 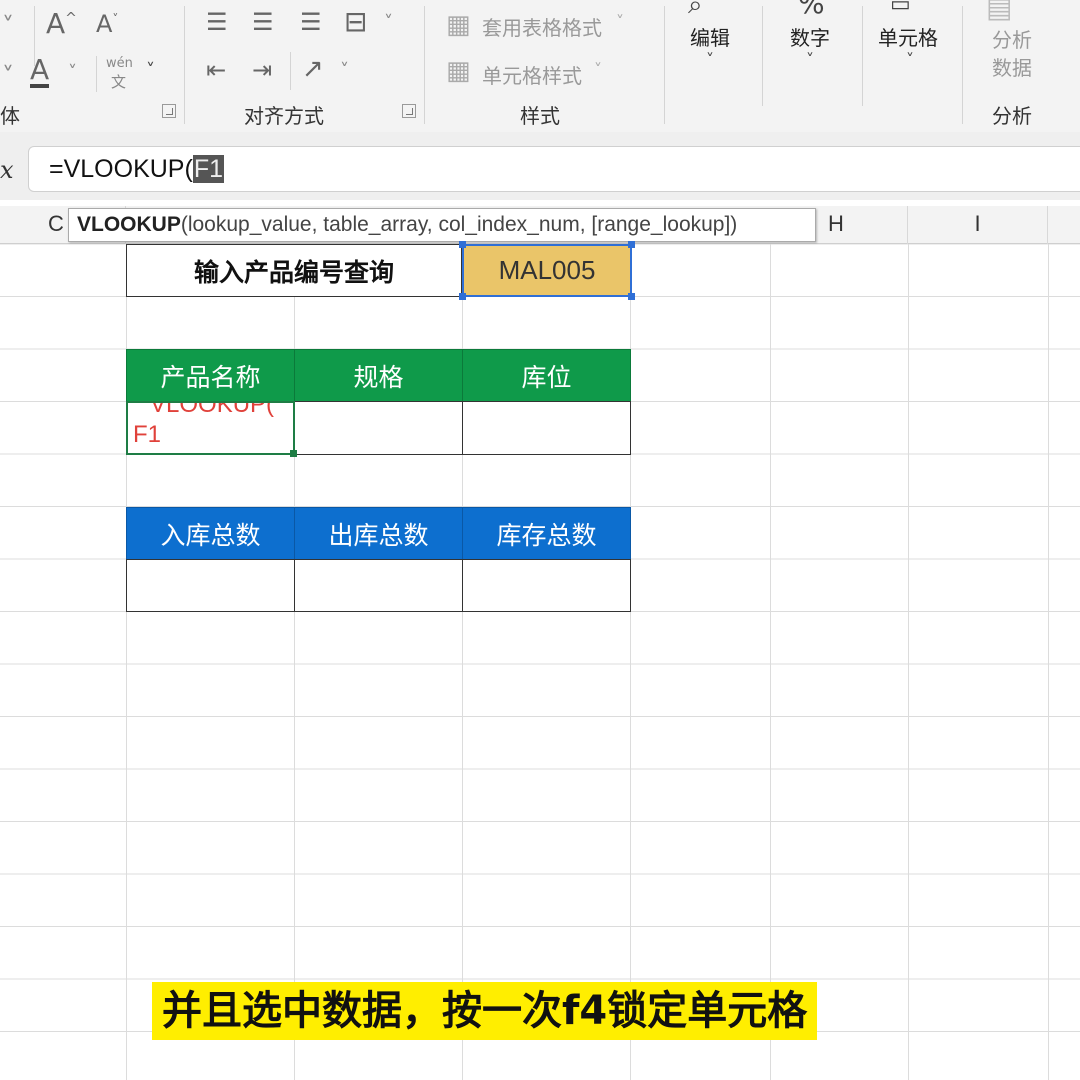 I want to click on grow-font-icon: A^, so click(x=61, y=24).